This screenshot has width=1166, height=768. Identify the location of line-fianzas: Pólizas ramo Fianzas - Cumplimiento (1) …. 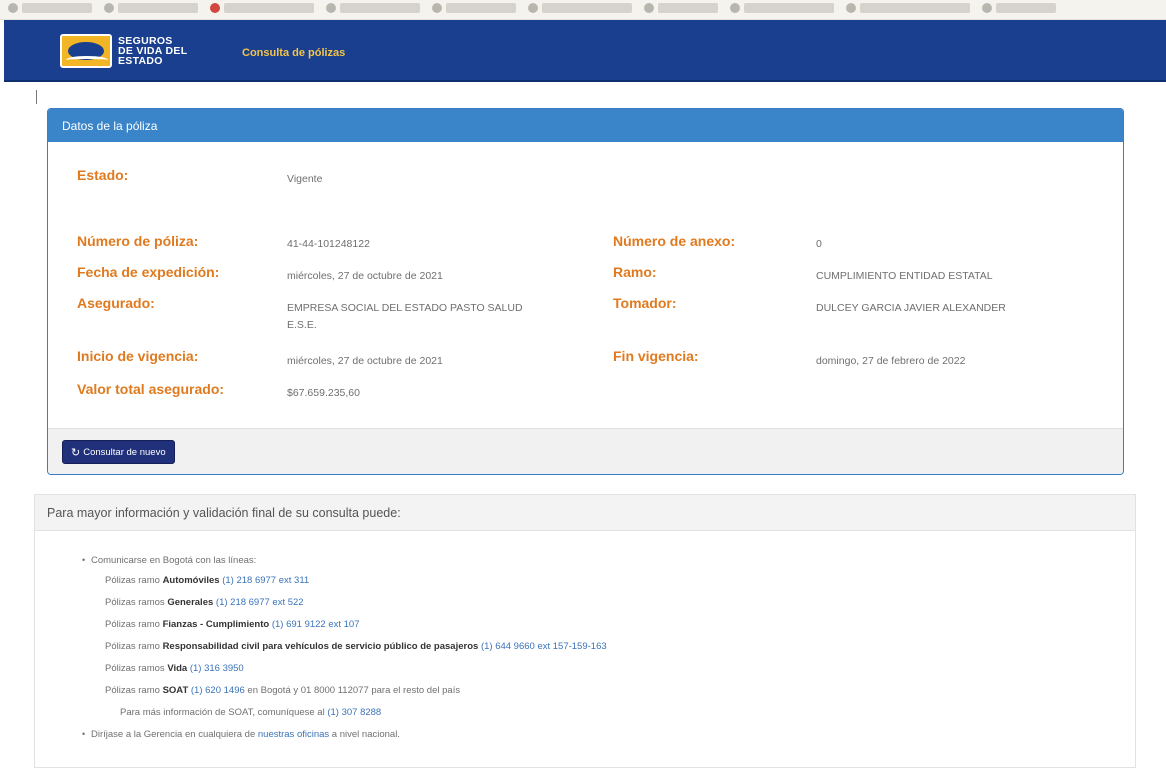
(232, 624).